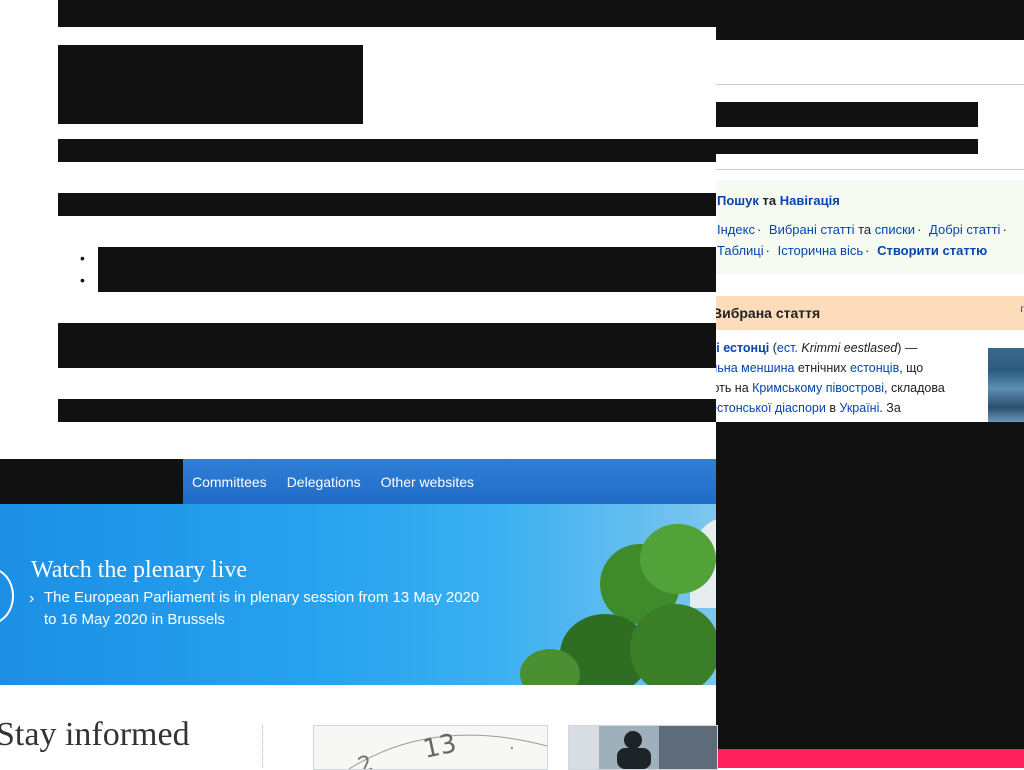  What do you see at coordinates (210, 84) in the screenshot?
I see `redacted-header-block` at bounding box center [210, 84].